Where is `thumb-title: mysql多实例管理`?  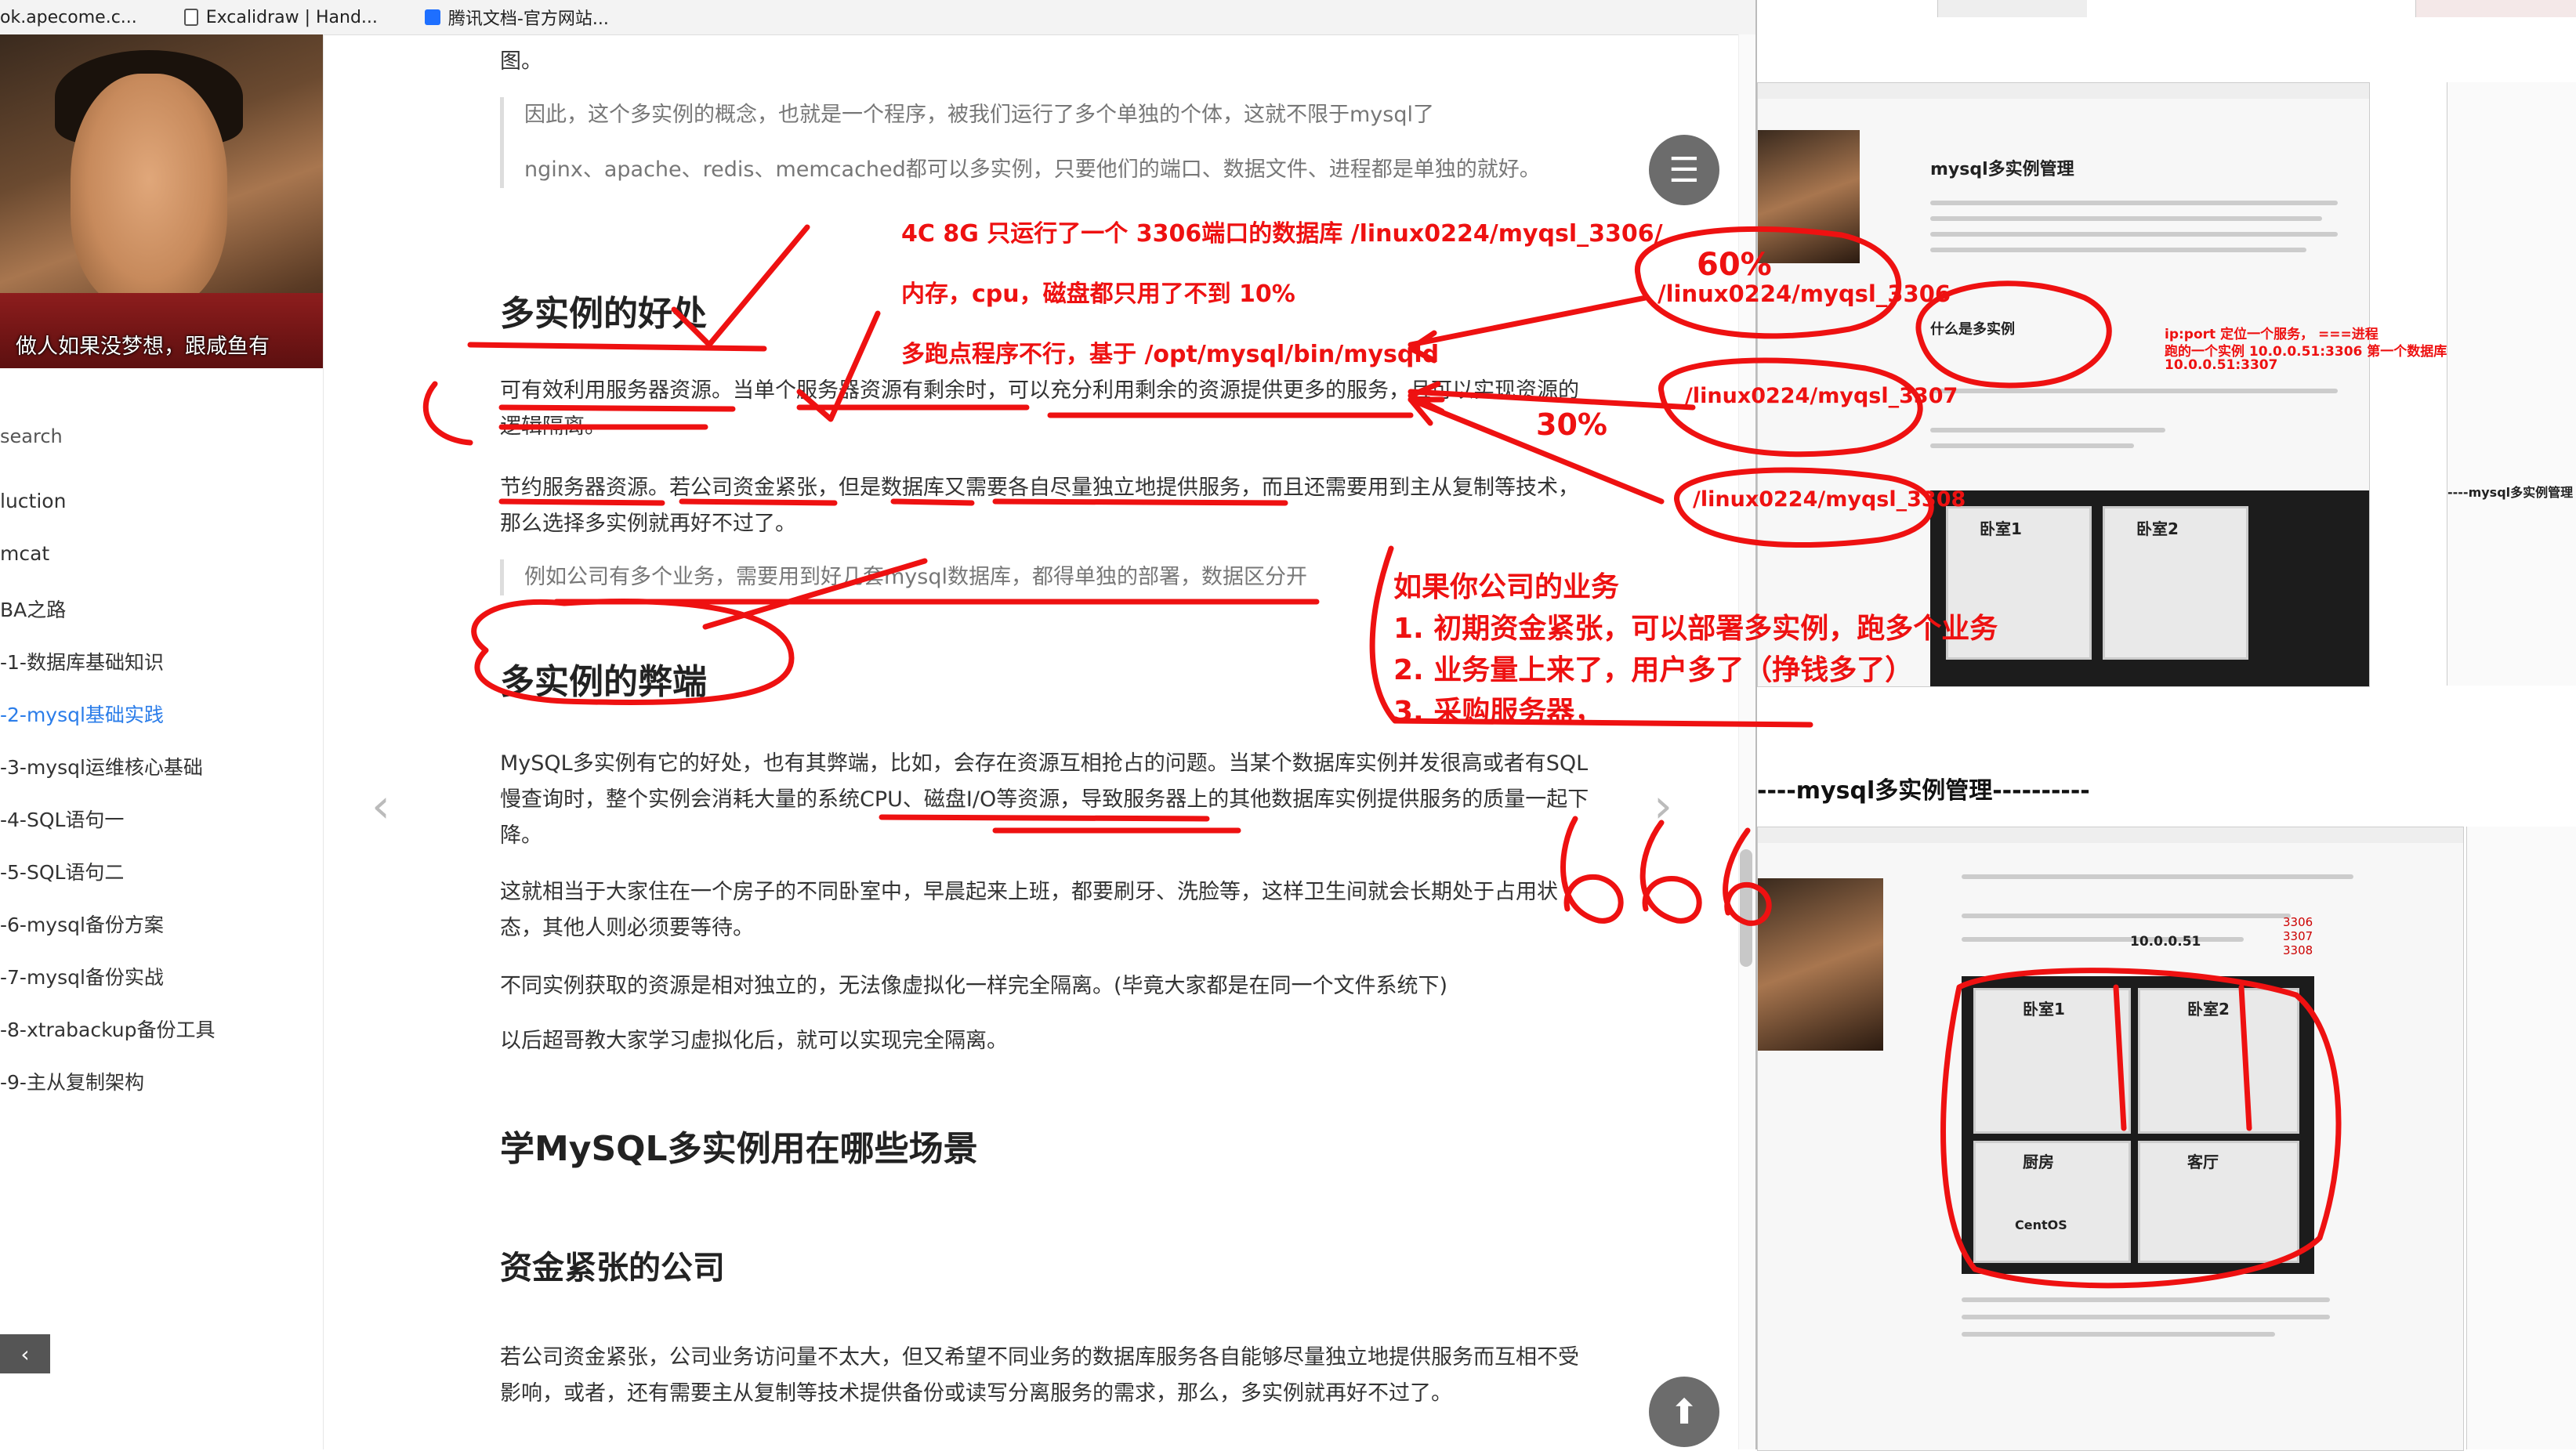
thumb-title: mysql多实例管理 is located at coordinates (2002, 170).